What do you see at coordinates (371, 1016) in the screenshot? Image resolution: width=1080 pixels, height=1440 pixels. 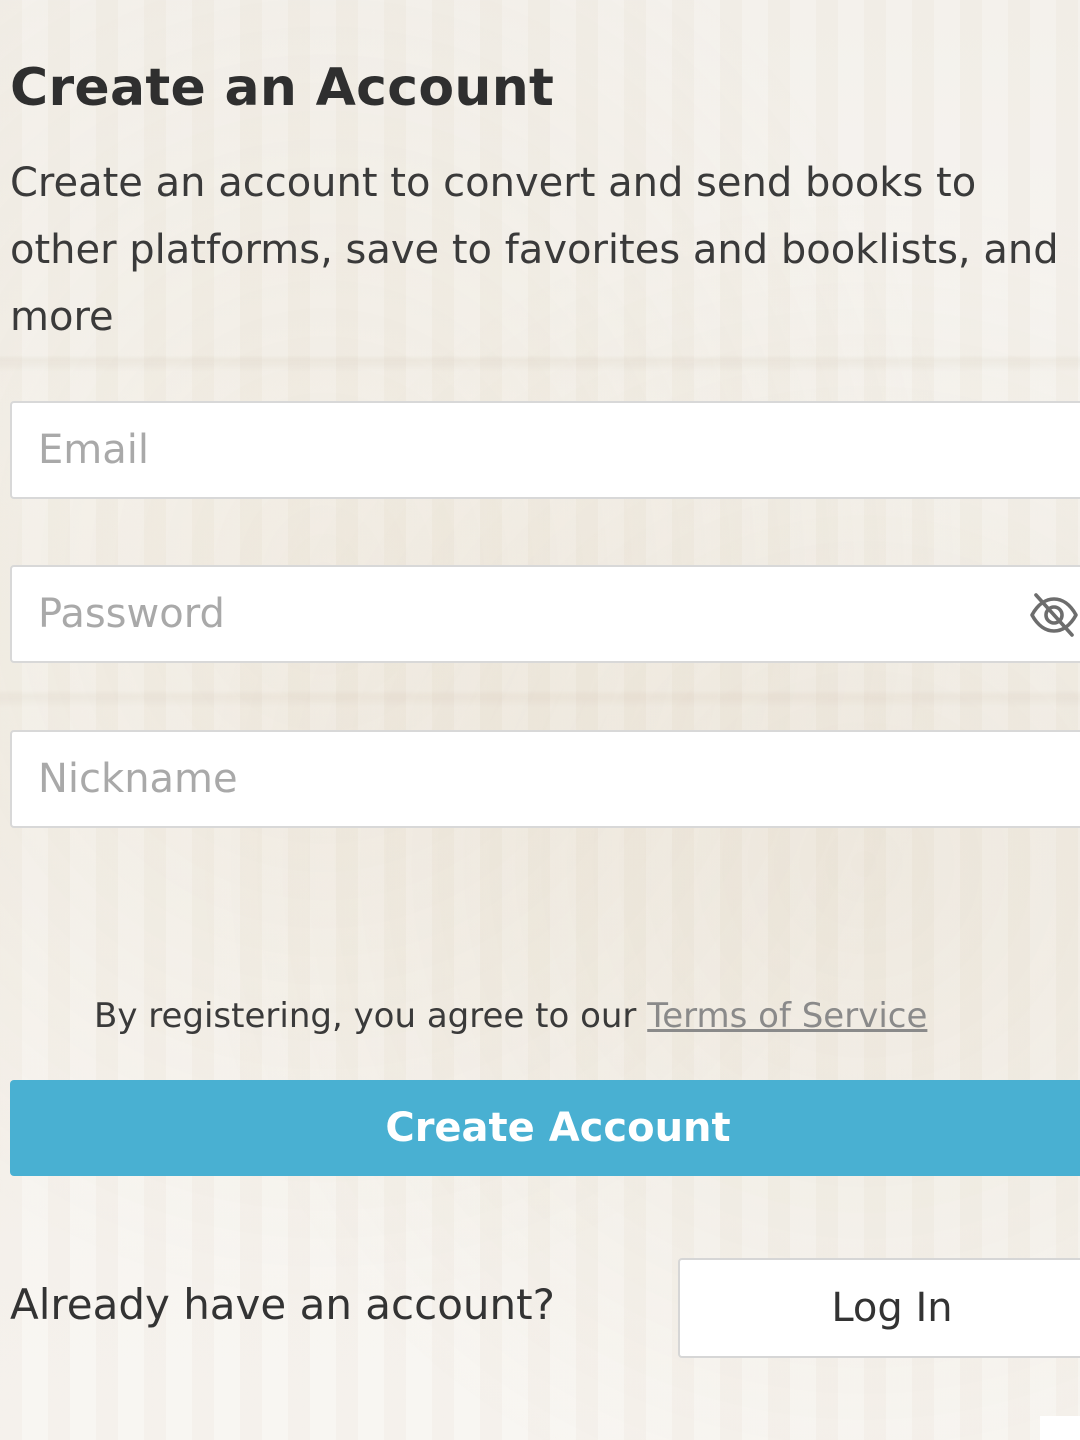 I see `terms-prefix: By registering, you agree to our` at bounding box center [371, 1016].